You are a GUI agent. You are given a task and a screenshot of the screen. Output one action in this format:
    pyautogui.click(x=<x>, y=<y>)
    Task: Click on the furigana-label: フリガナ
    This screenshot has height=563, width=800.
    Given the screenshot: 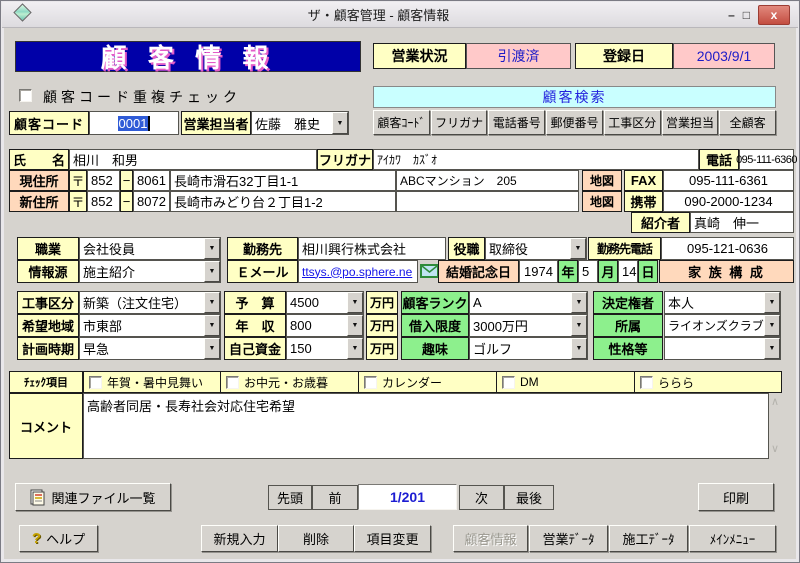 What is the action you would take?
    pyautogui.click(x=345, y=159)
    